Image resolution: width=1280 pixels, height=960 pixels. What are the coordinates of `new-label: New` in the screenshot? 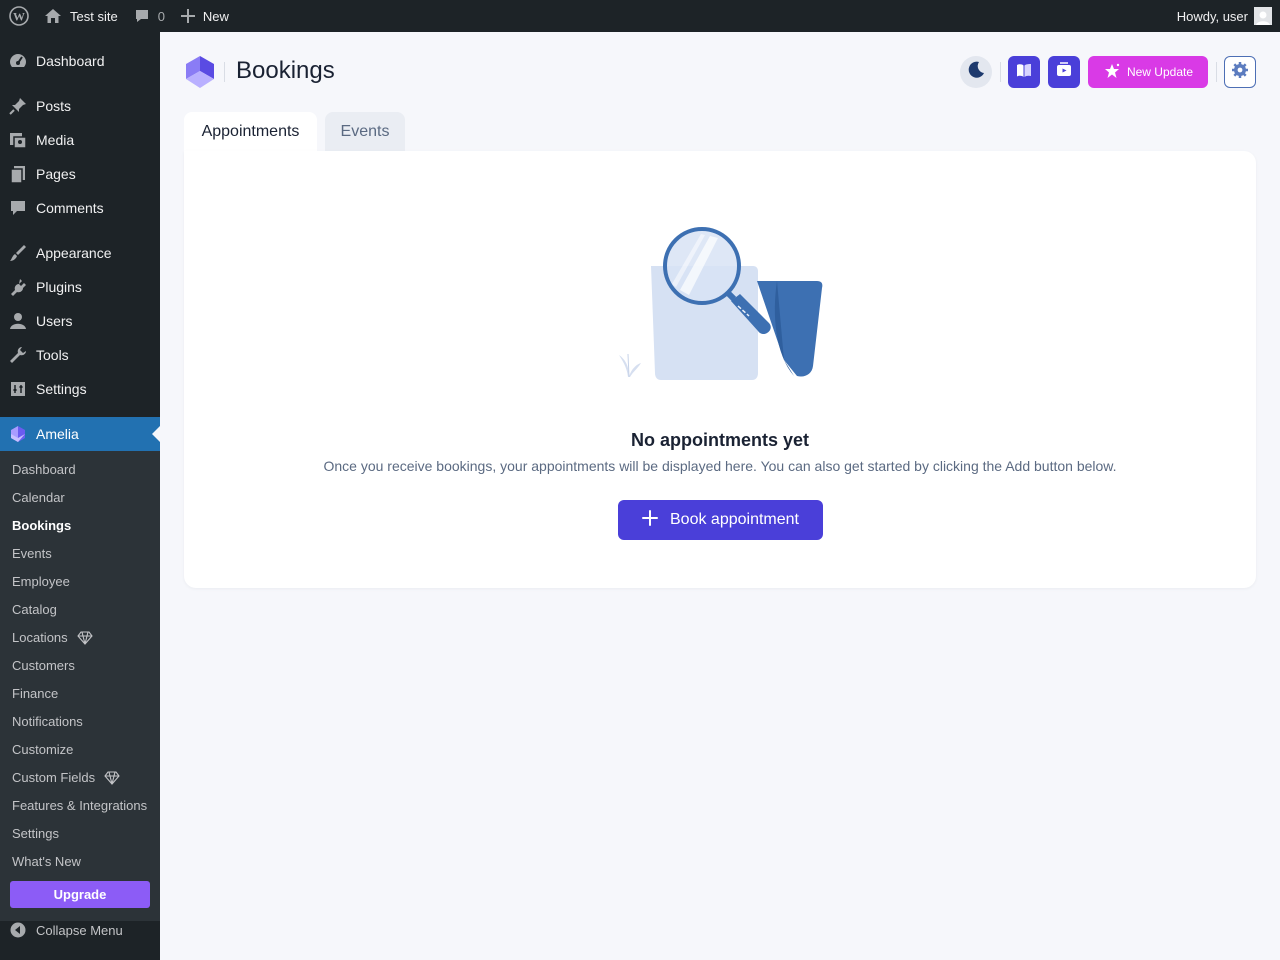 It's located at (215, 16).